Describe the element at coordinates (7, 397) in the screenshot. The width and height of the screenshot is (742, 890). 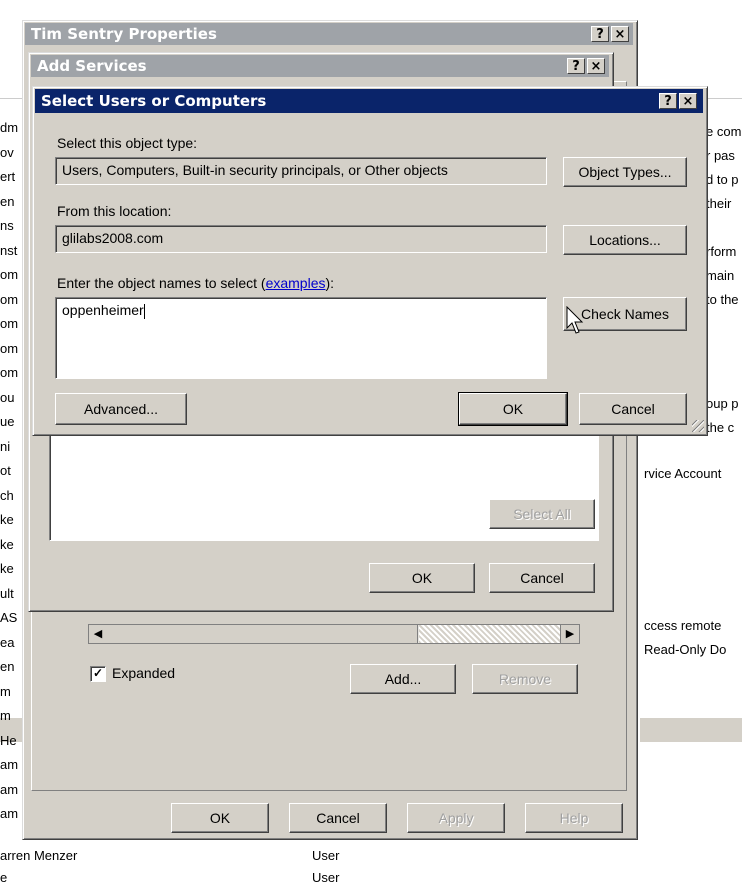
I see `background-row-fragment: ou` at that location.